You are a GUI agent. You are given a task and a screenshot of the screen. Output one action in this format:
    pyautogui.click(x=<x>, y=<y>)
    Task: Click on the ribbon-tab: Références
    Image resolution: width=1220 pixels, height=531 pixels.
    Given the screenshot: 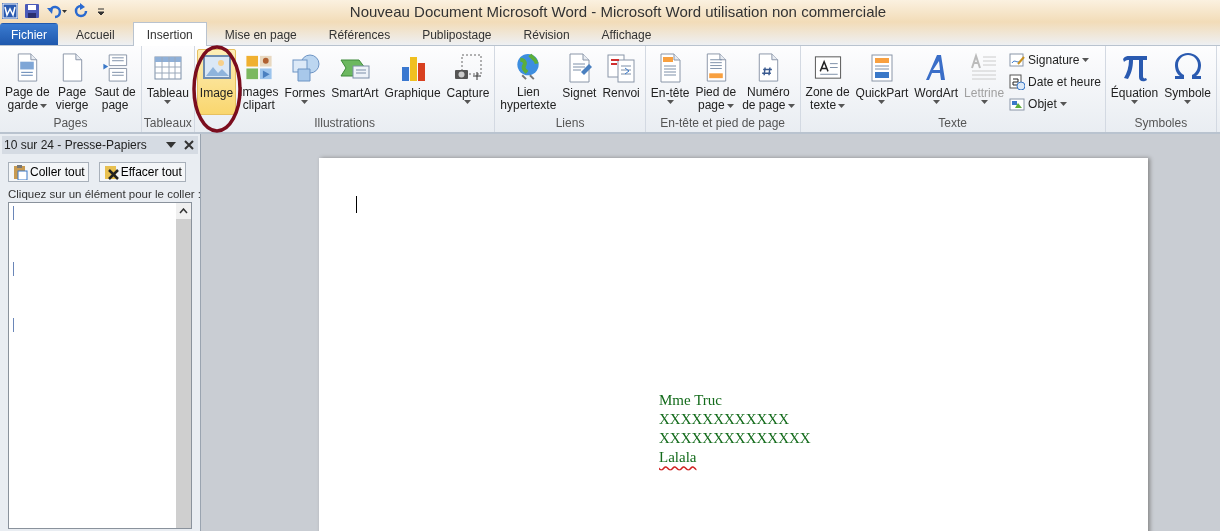 What is the action you would take?
    pyautogui.click(x=359, y=34)
    